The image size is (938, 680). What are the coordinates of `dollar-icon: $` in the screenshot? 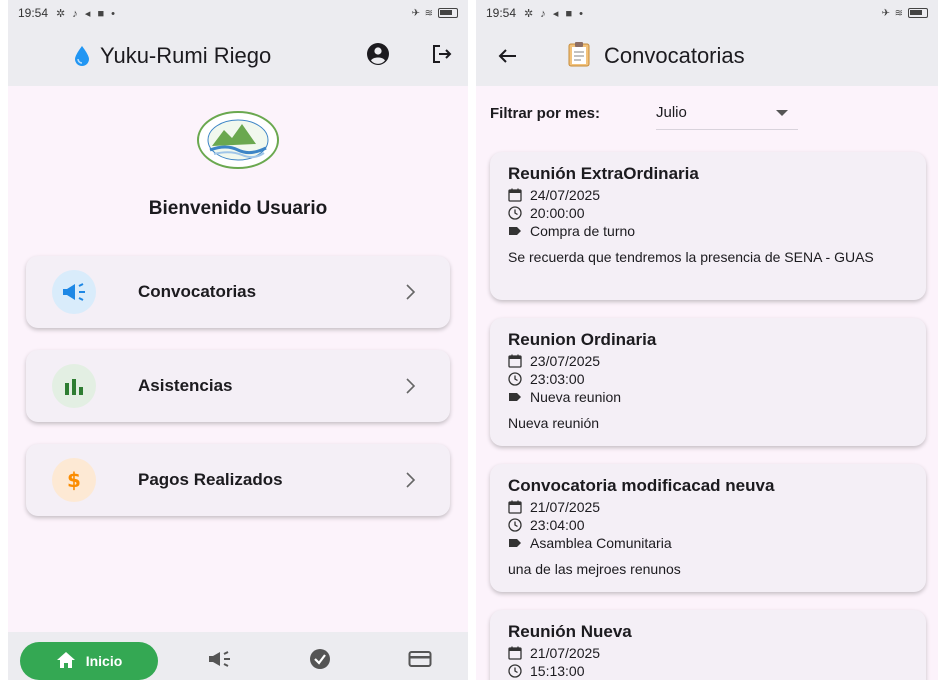 It's located at (74, 480).